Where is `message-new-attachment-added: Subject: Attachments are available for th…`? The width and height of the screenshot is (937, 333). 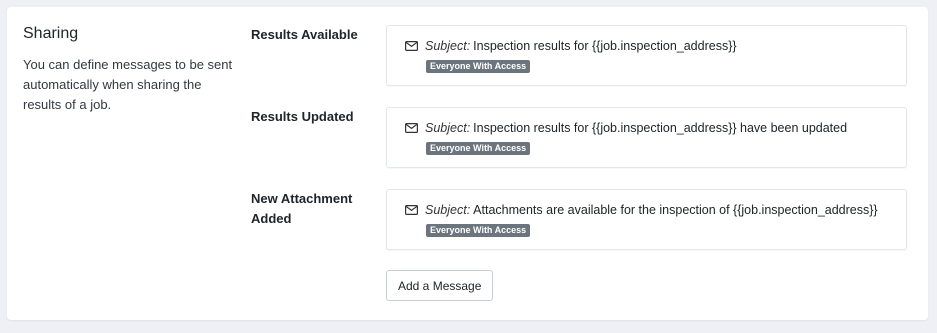
message-new-attachment-added: Subject: Attachments are available for th… is located at coordinates (646, 219).